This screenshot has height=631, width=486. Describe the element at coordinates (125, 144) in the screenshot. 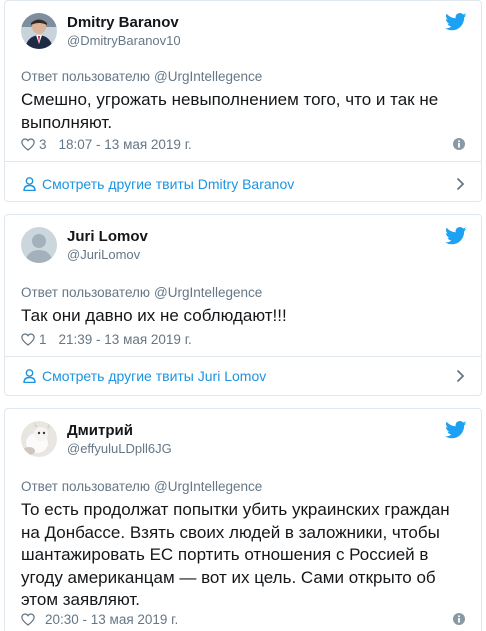

I see `timestamp: 18:07 - 13 мая 2019 г.` at that location.